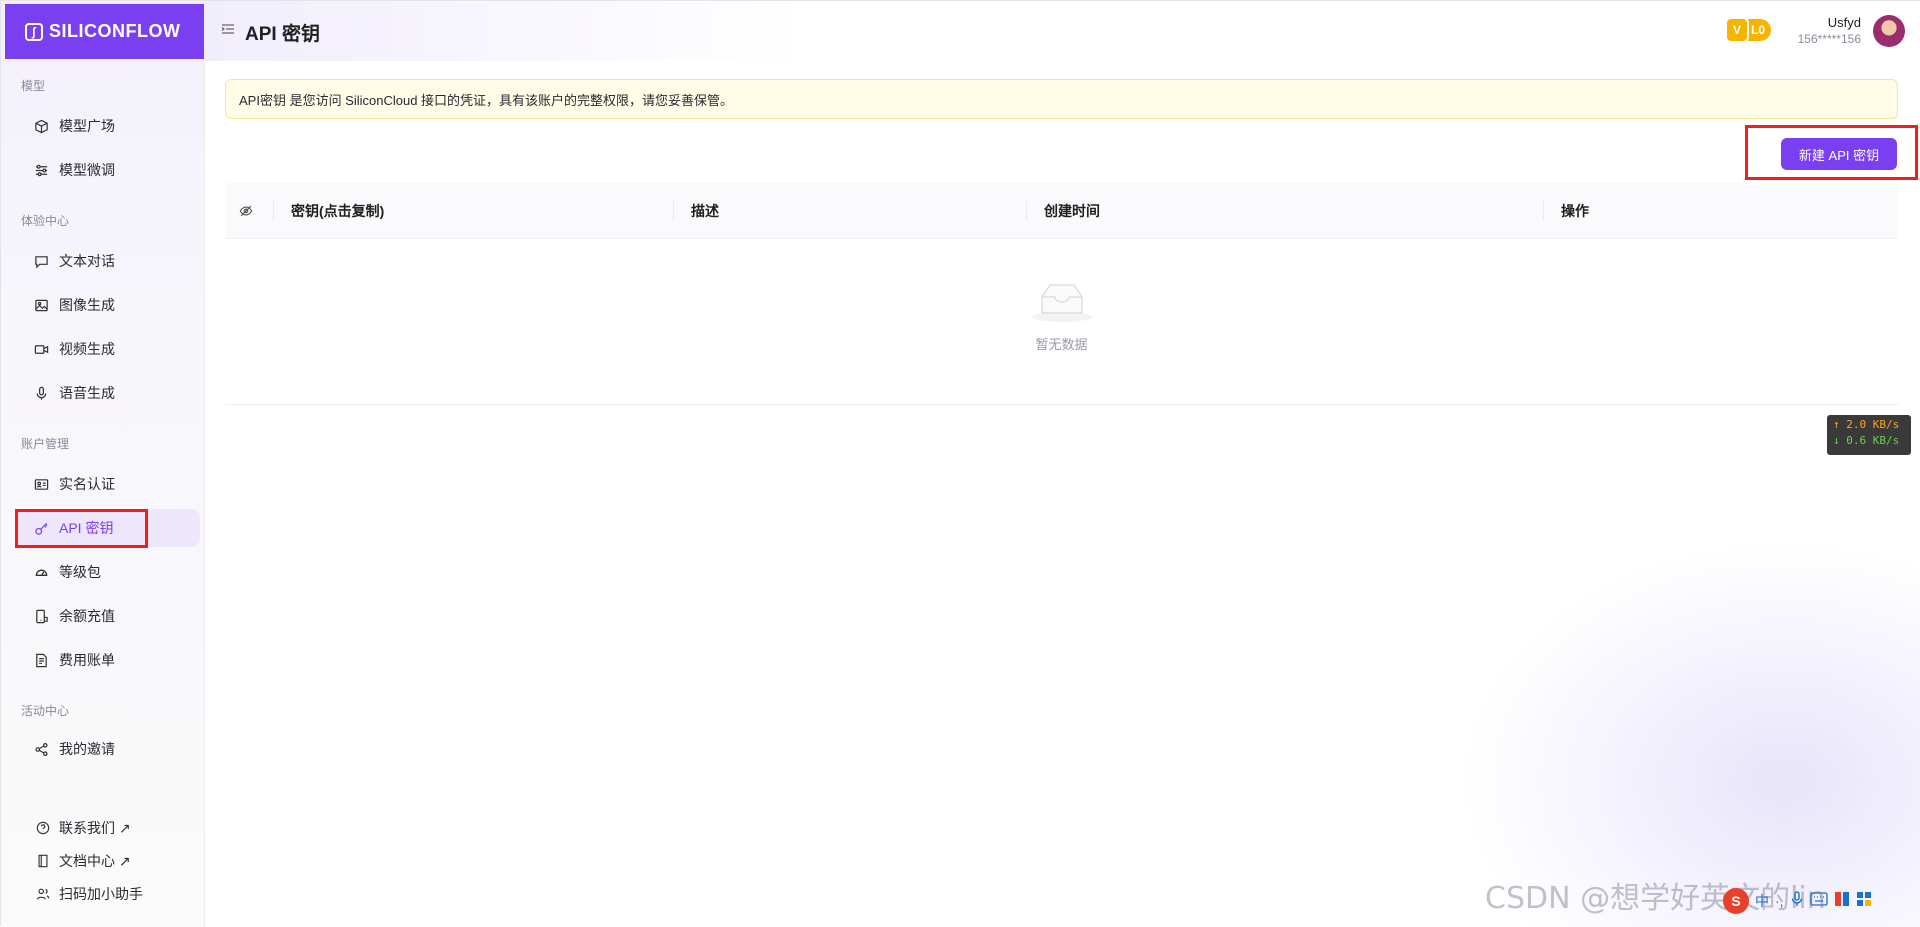 The width and height of the screenshot is (1920, 927). I want to click on book-icon, so click(43, 861).